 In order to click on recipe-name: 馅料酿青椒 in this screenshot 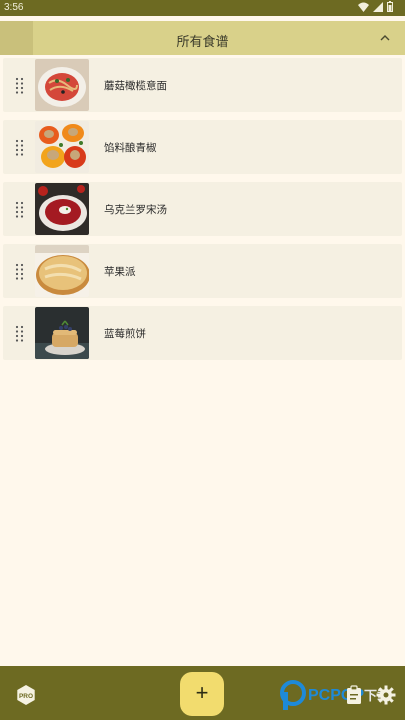, I will do `click(130, 148)`.